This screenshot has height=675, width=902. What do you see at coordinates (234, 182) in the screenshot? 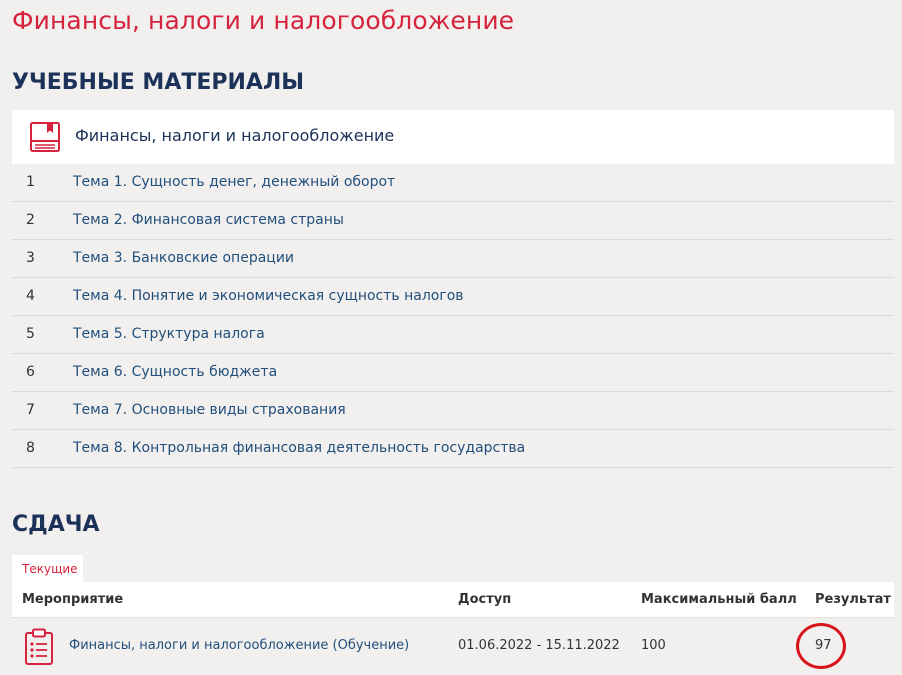
I see `topic-link: Тема 1. Сущность денег, денежный оборот` at bounding box center [234, 182].